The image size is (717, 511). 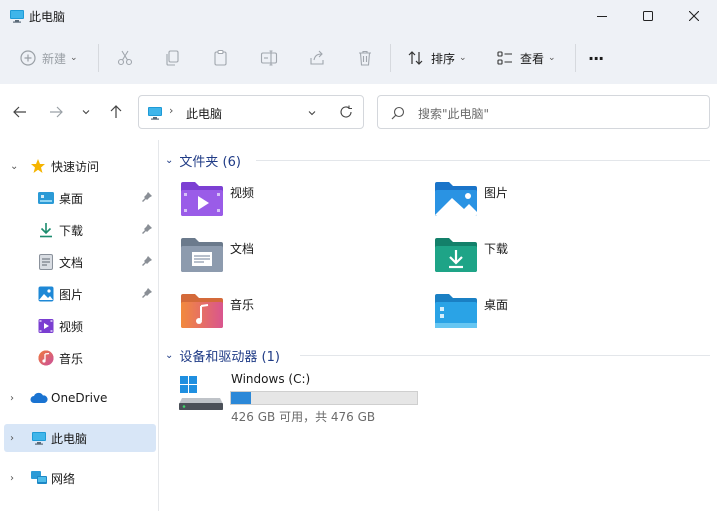 What do you see at coordinates (54, 58) in the screenshot?
I see `new-label: 新建` at bounding box center [54, 58].